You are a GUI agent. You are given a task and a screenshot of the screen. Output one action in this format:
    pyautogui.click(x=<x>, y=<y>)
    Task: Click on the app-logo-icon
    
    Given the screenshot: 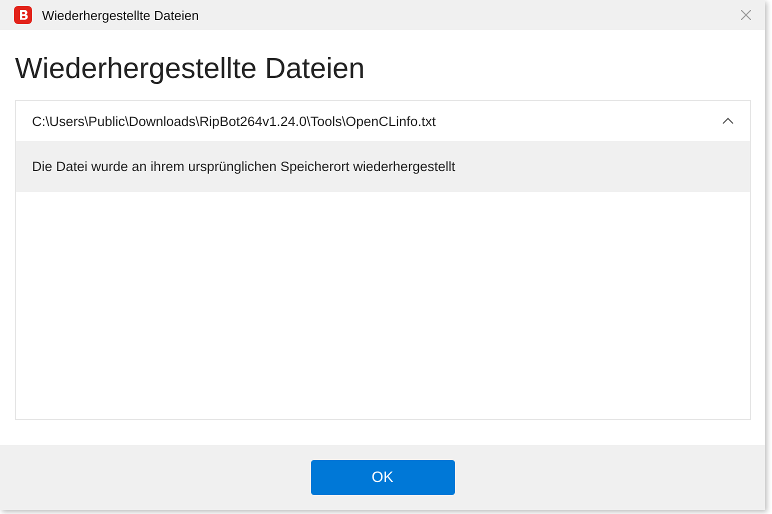 What is the action you would take?
    pyautogui.click(x=23, y=15)
    